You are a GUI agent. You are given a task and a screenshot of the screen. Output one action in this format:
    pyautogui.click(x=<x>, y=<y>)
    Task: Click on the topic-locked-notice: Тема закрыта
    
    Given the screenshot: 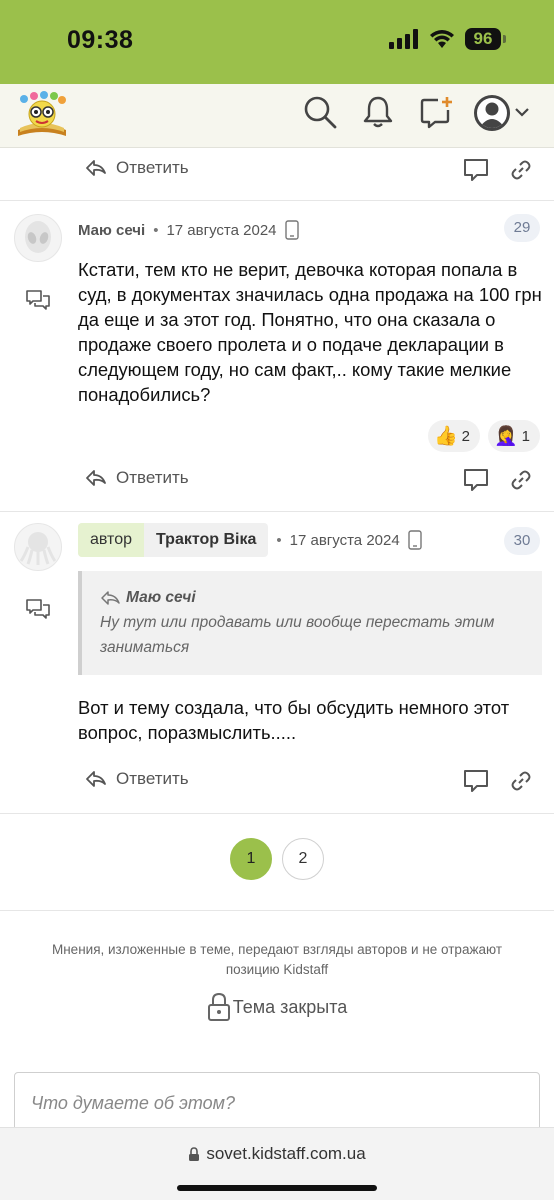 What is the action you would take?
    pyautogui.click(x=277, y=1007)
    